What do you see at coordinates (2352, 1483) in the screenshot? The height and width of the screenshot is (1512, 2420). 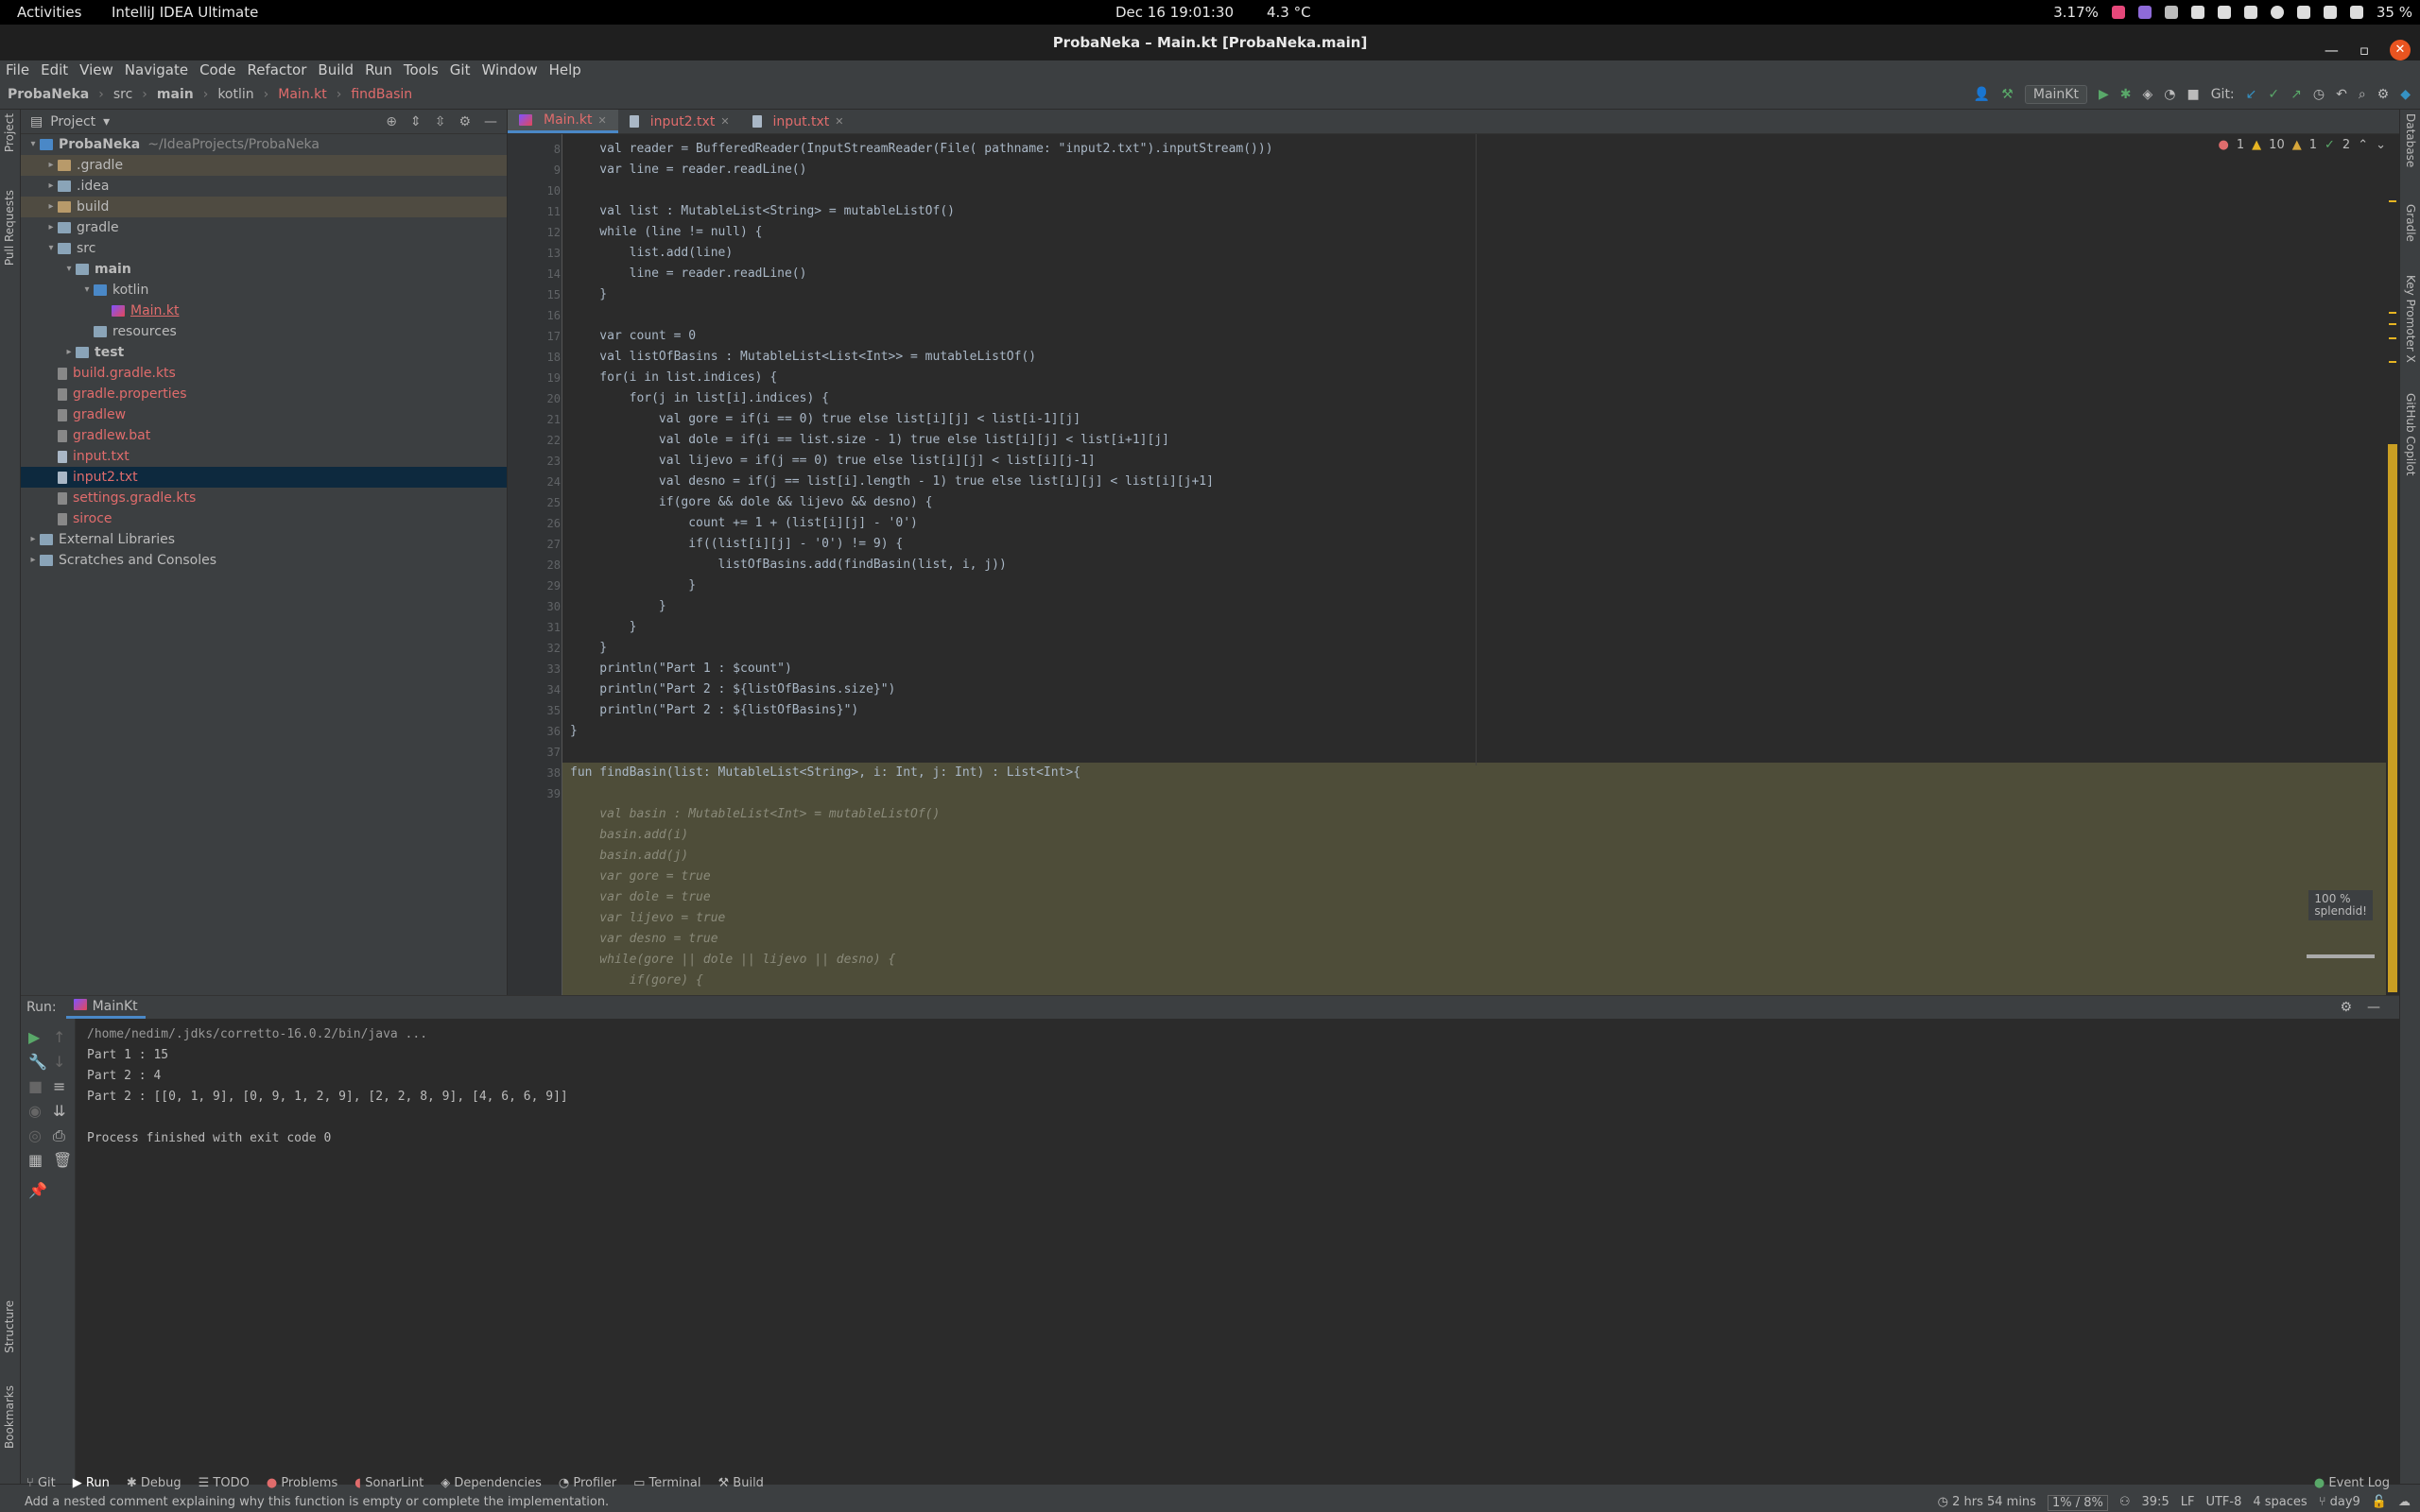 I see `event-log-button: ● Event Log` at bounding box center [2352, 1483].